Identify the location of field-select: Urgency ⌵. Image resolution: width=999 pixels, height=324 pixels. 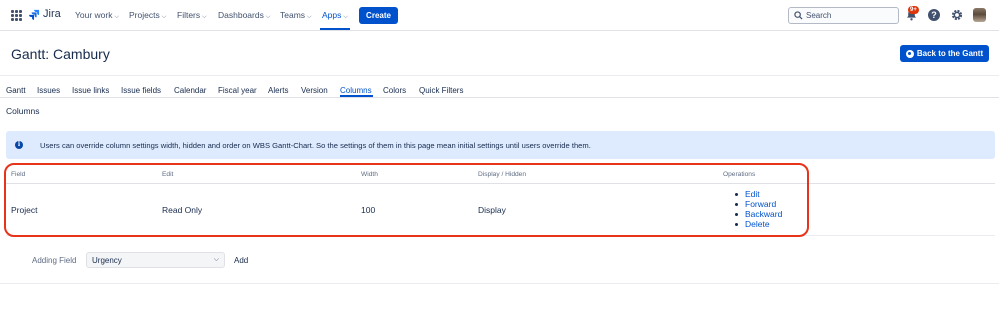
(155, 260).